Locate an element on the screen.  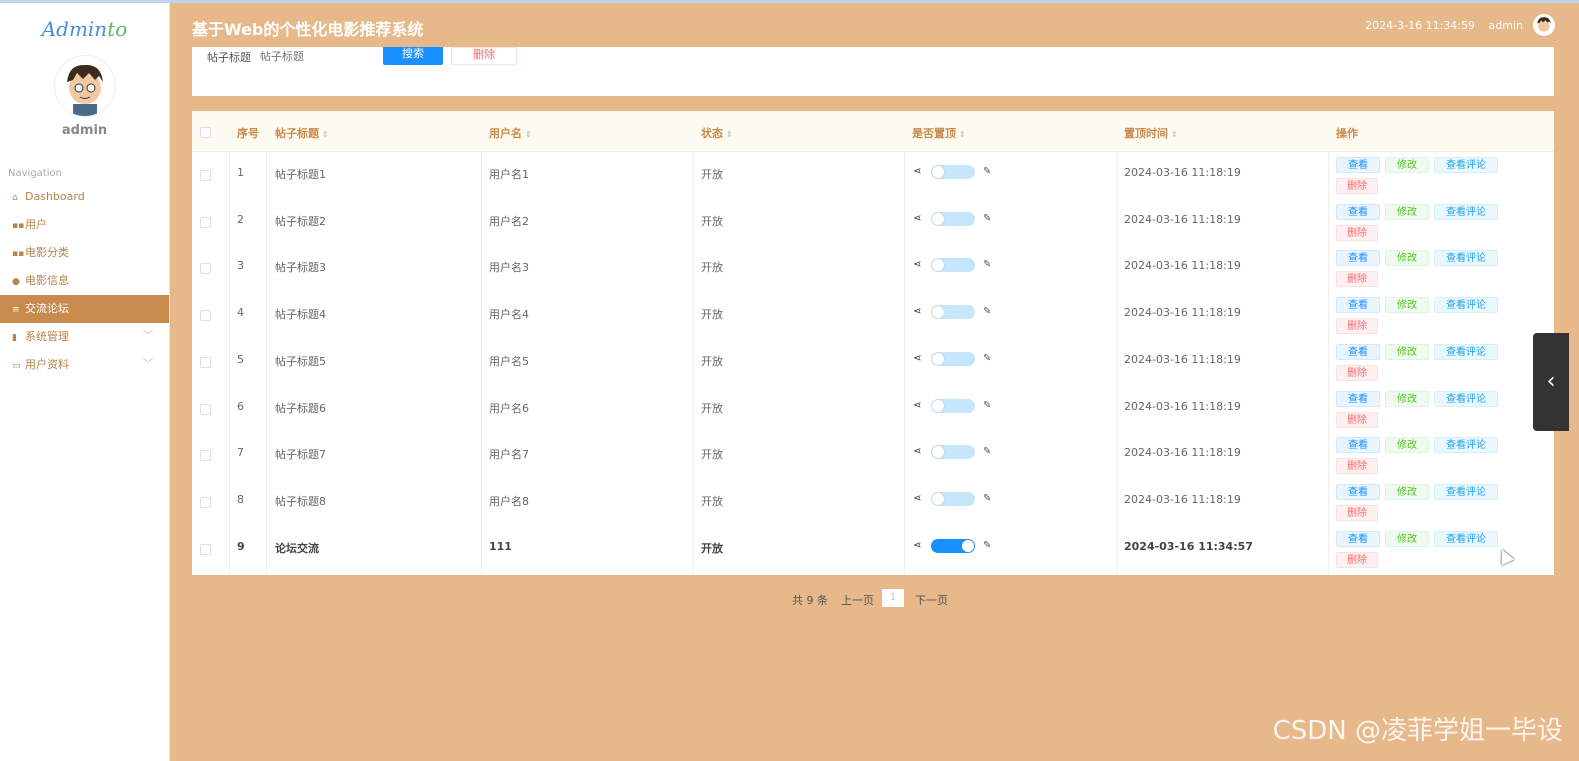
col-status: 状态 ⇕ is located at coordinates (717, 133).